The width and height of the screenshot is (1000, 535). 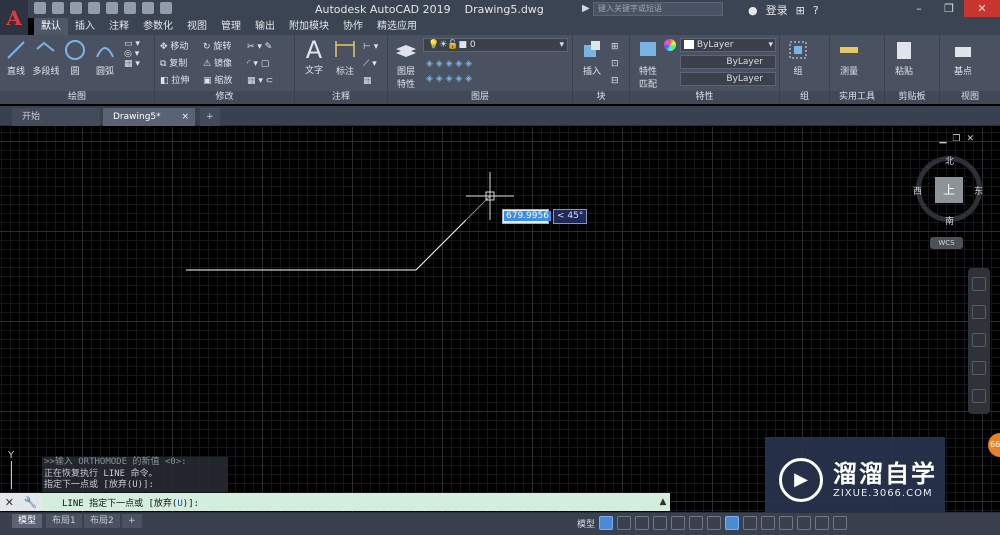 I want to click on print-icon, so click(x=130, y=8).